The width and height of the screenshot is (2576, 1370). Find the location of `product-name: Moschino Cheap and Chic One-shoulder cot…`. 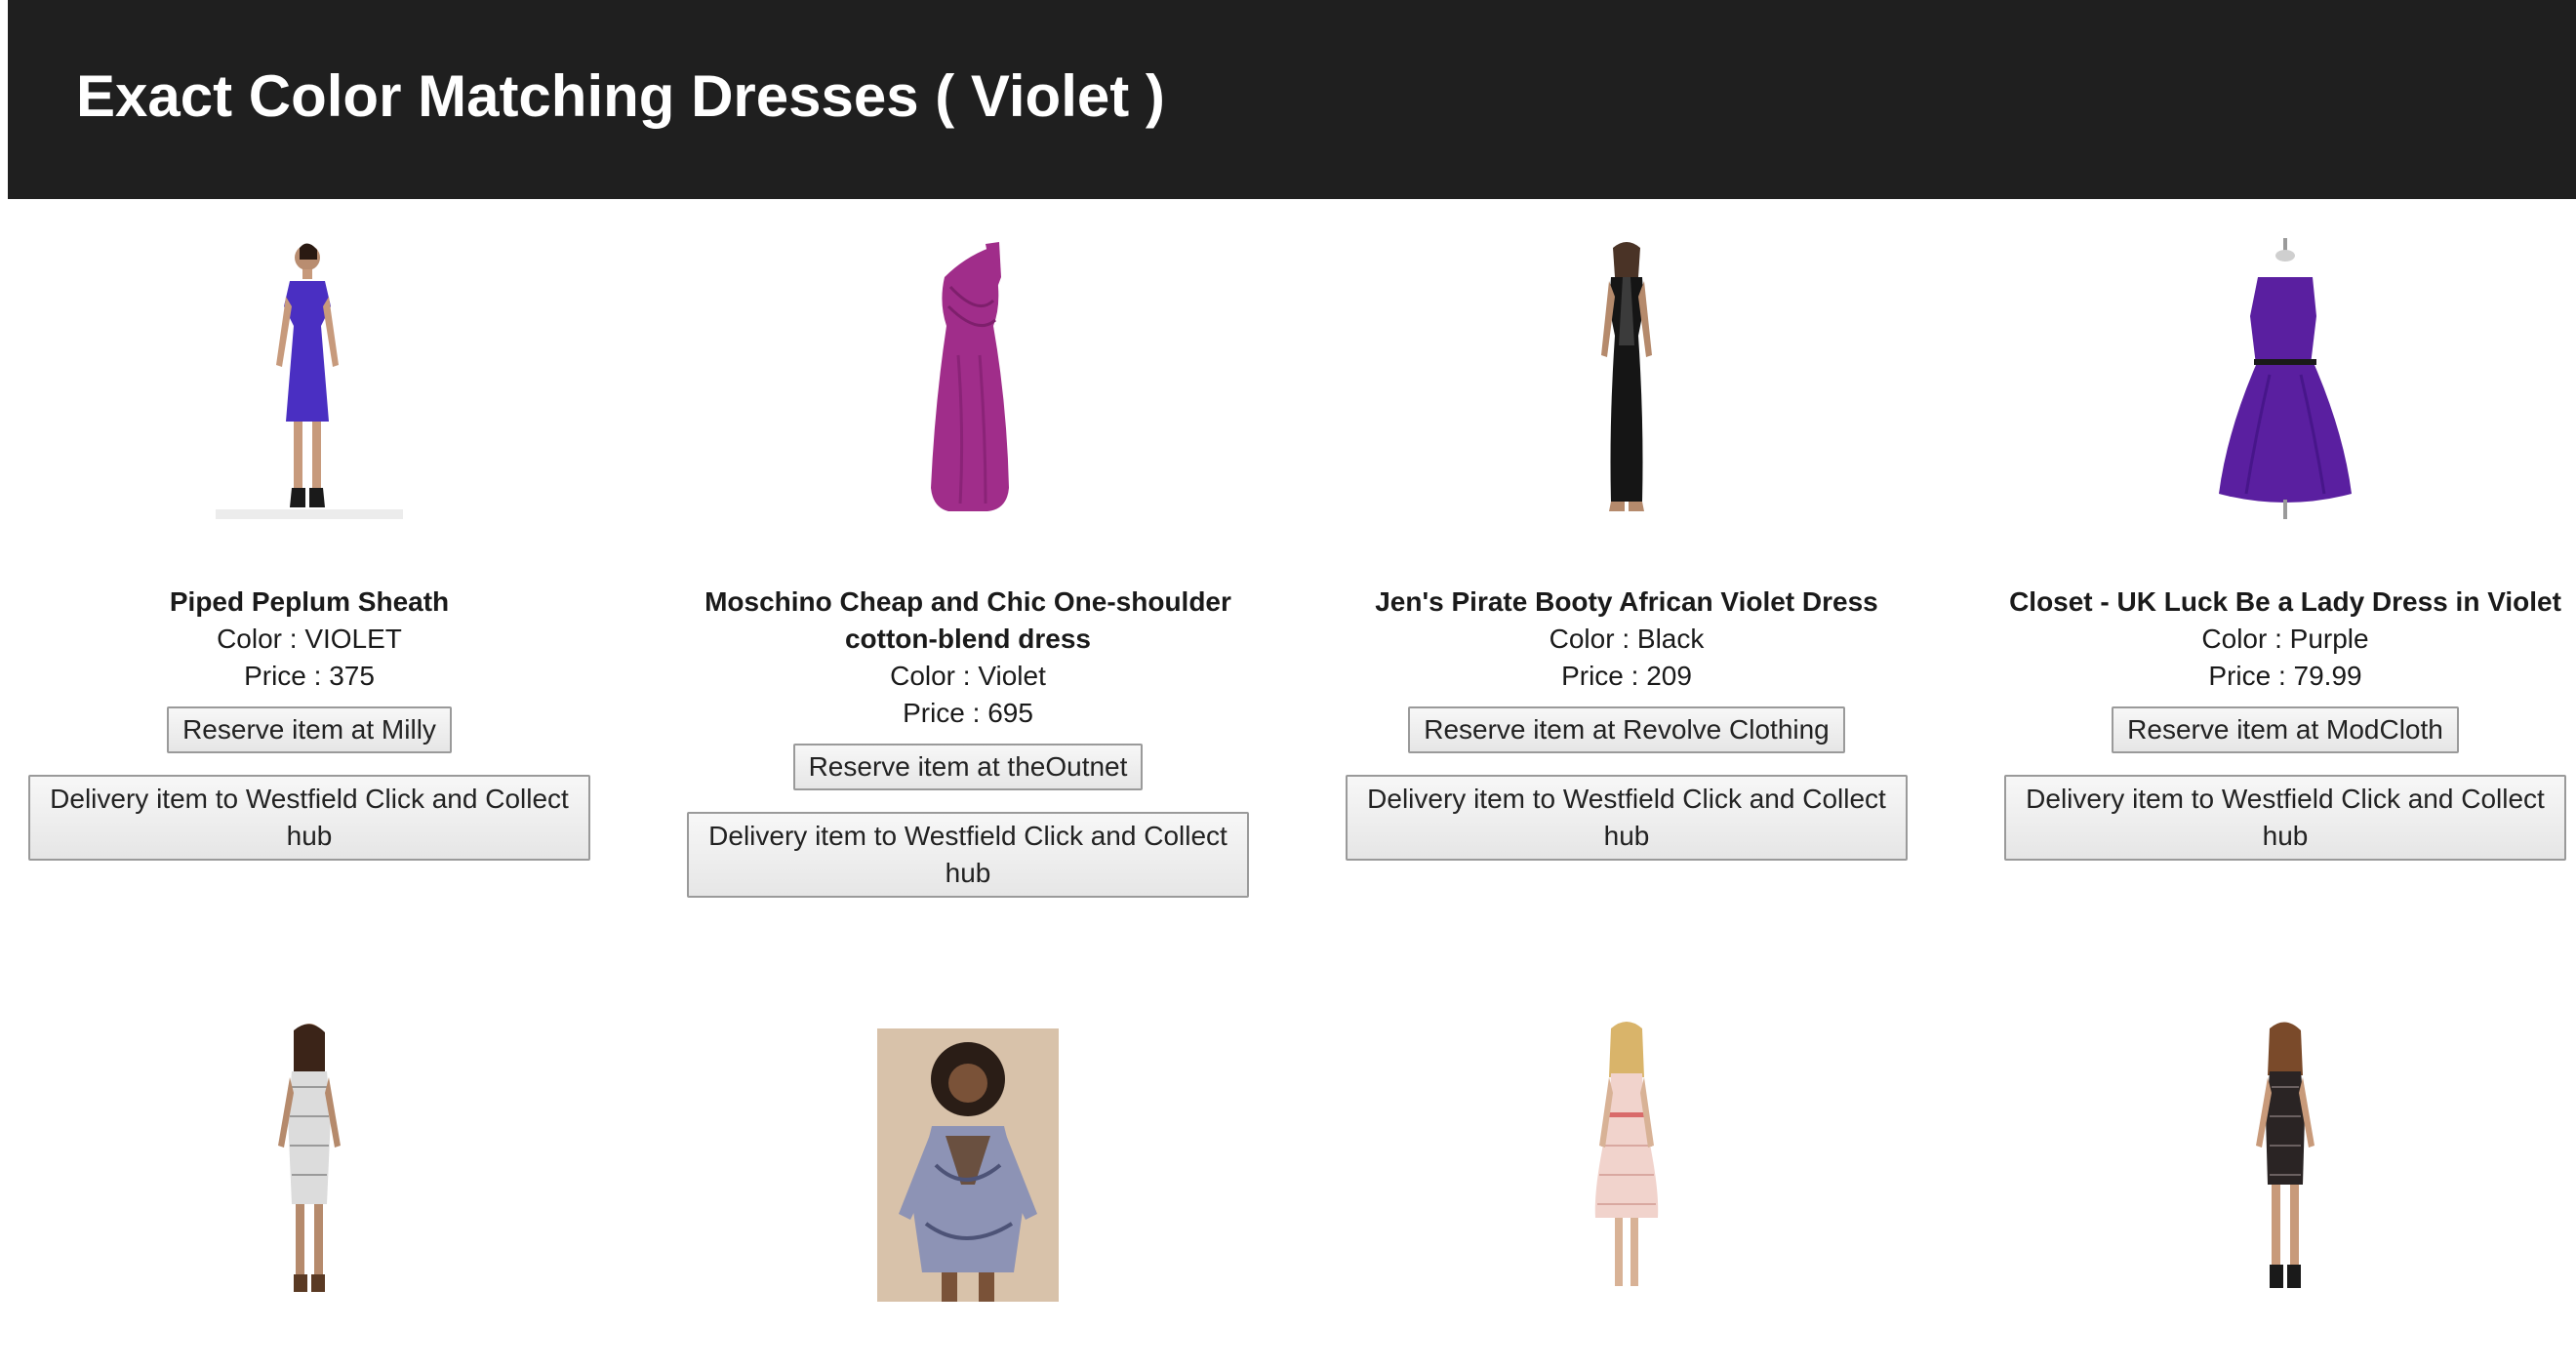

product-name: Moschino Cheap and Chic One-shoulder cot… is located at coordinates (967, 620).